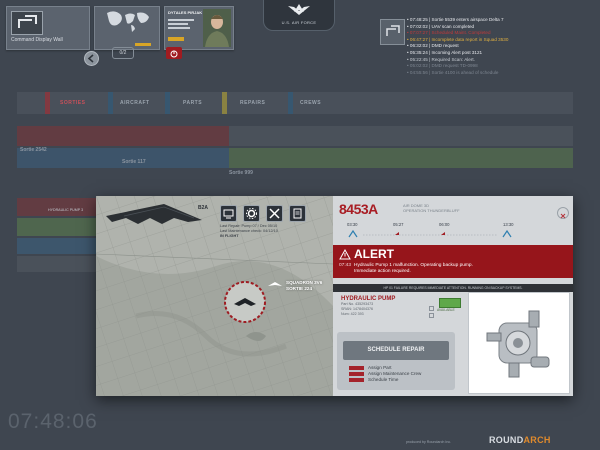 Image resolution: width=600 pixels, height=450 pixels. What do you see at coordinates (72, 103) in the screenshot?
I see `tab-sorties: SORTIES` at bounding box center [72, 103].